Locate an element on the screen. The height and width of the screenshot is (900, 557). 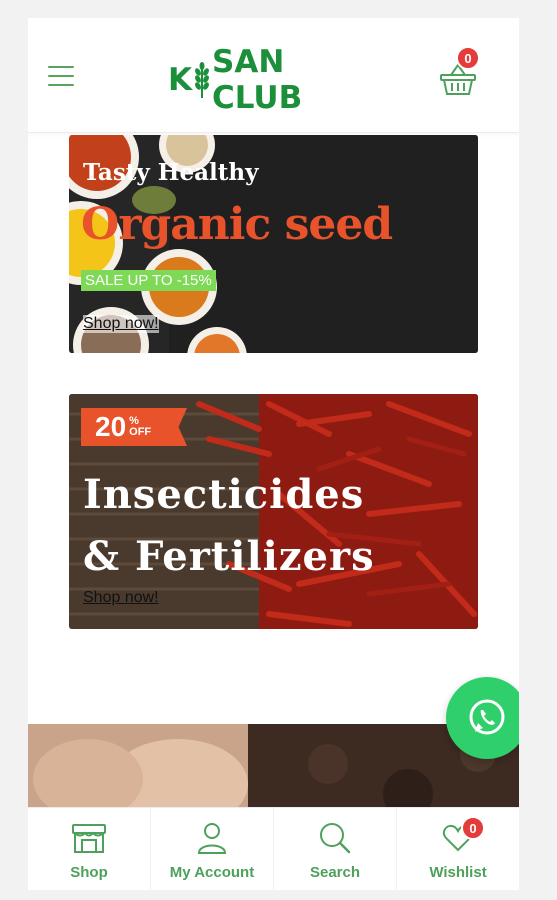
shop-icon is located at coordinates (89, 838).